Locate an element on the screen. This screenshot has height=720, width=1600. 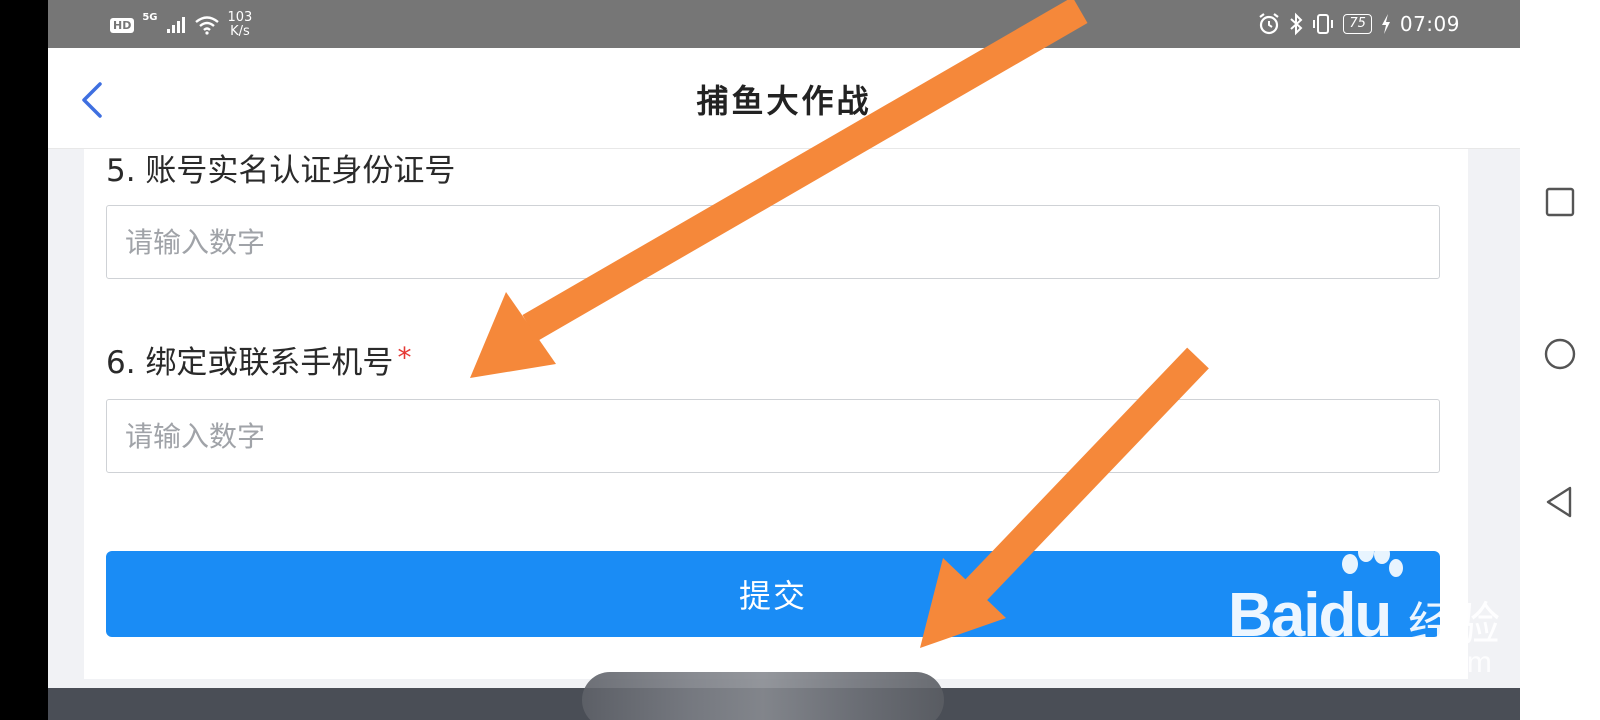
home-icon is located at coordinates (1560, 354).